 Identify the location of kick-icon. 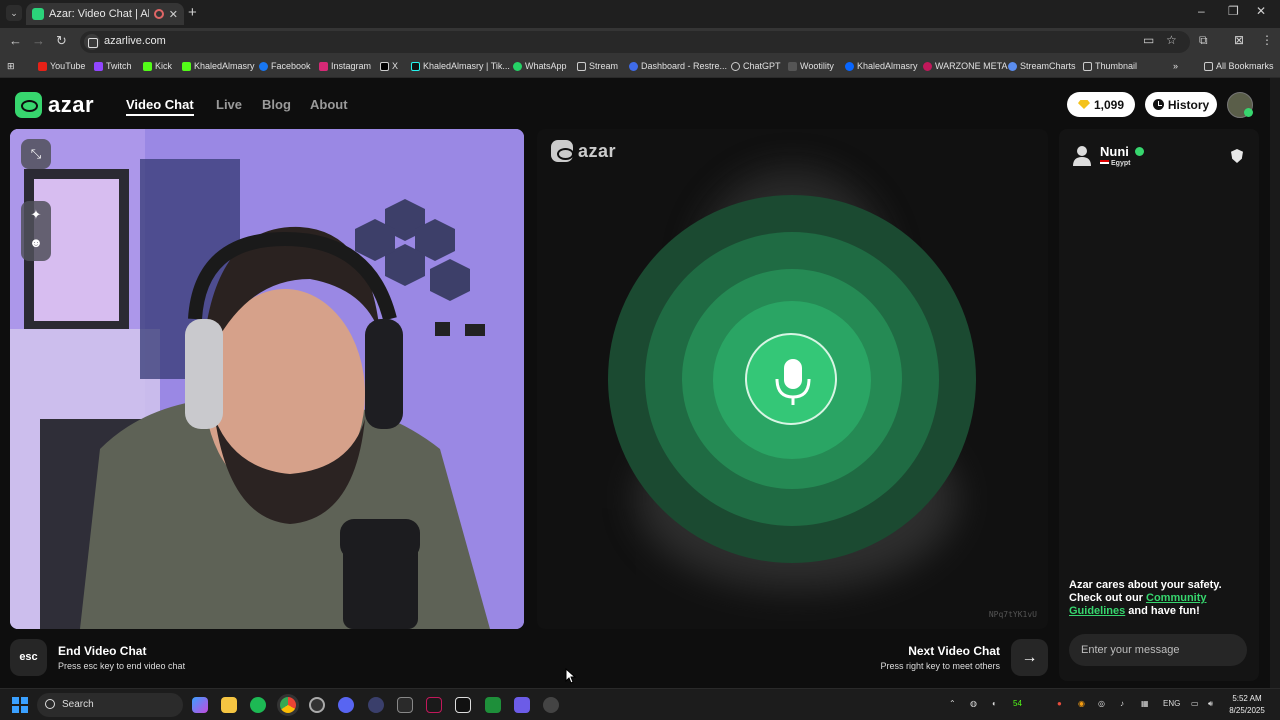
(186, 66).